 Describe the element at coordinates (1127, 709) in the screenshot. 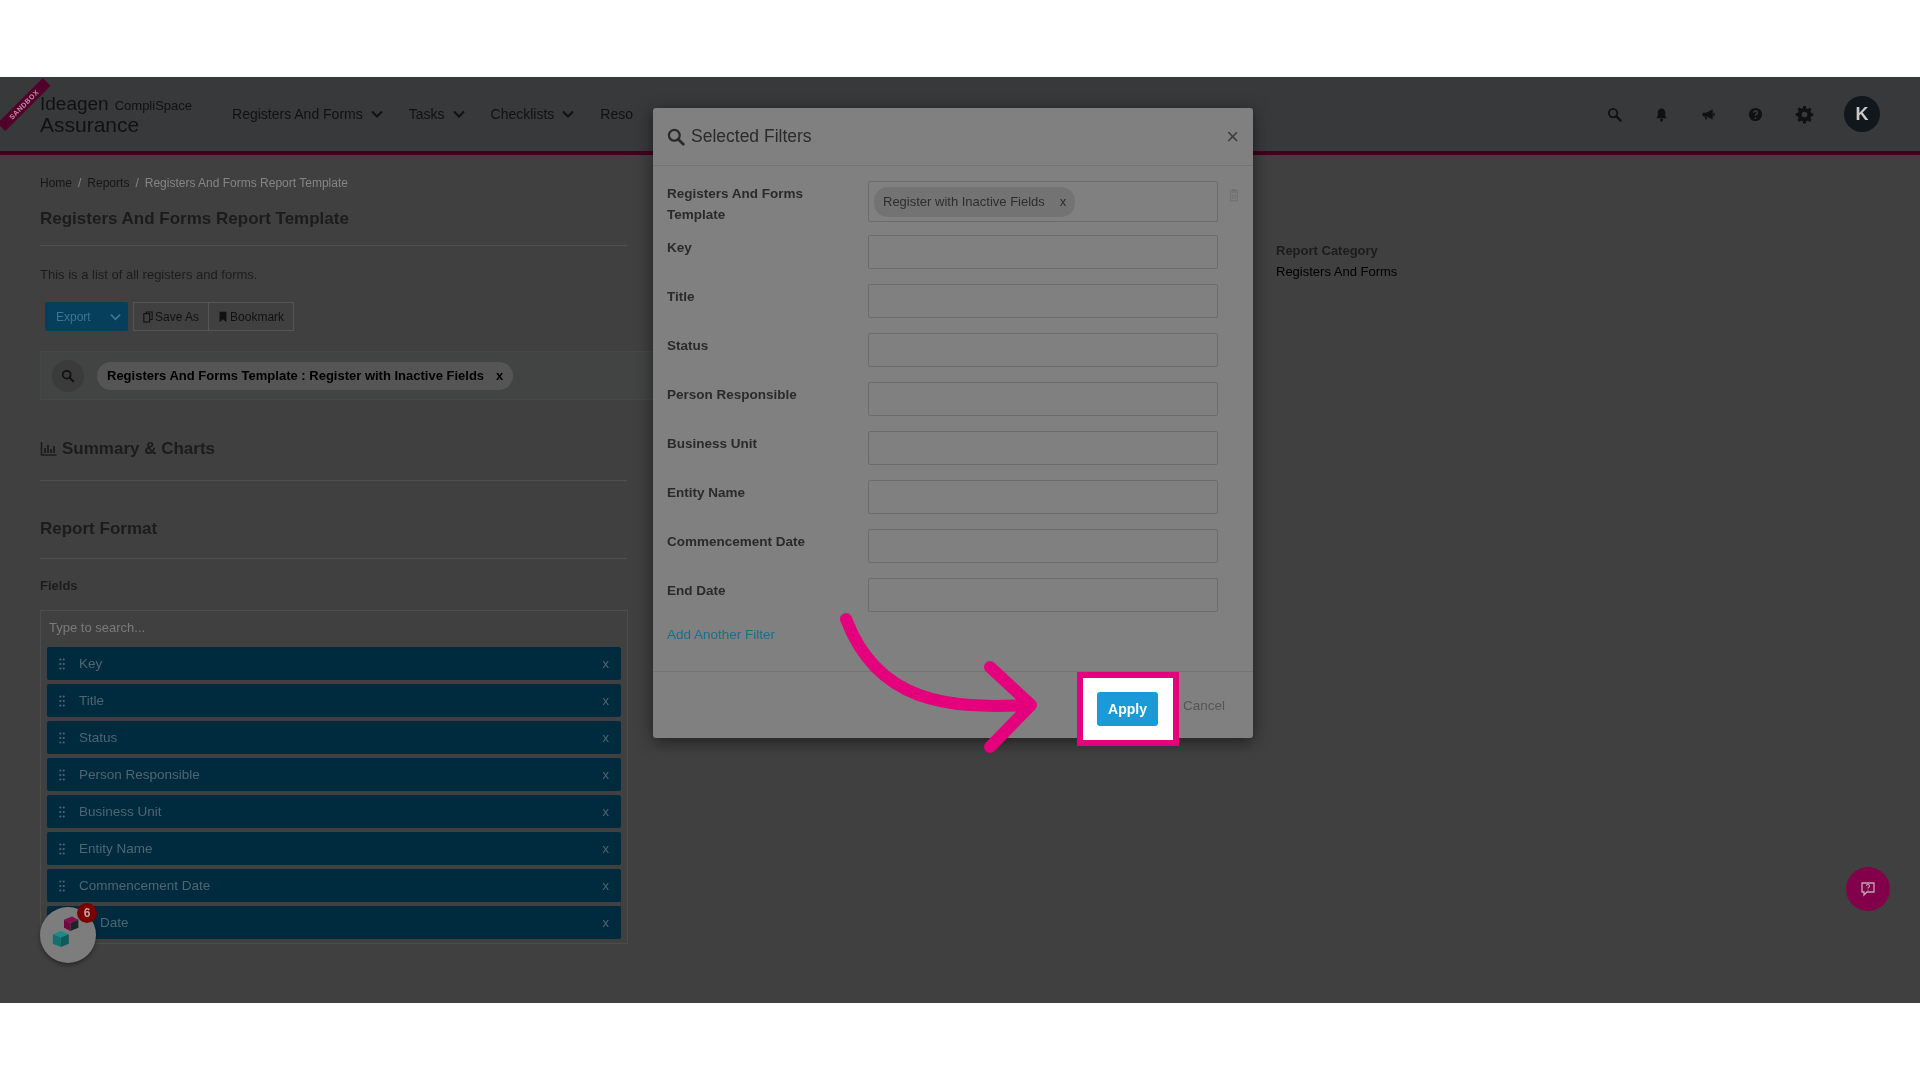

I see `apply-button: Apply` at that location.